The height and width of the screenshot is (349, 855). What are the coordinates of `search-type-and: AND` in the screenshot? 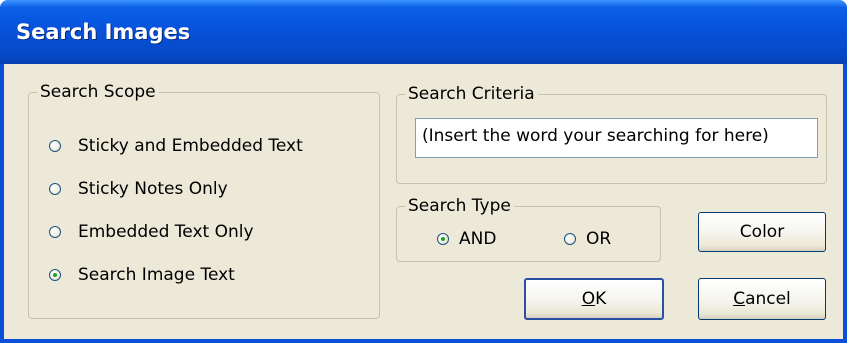 It's located at (466, 239).